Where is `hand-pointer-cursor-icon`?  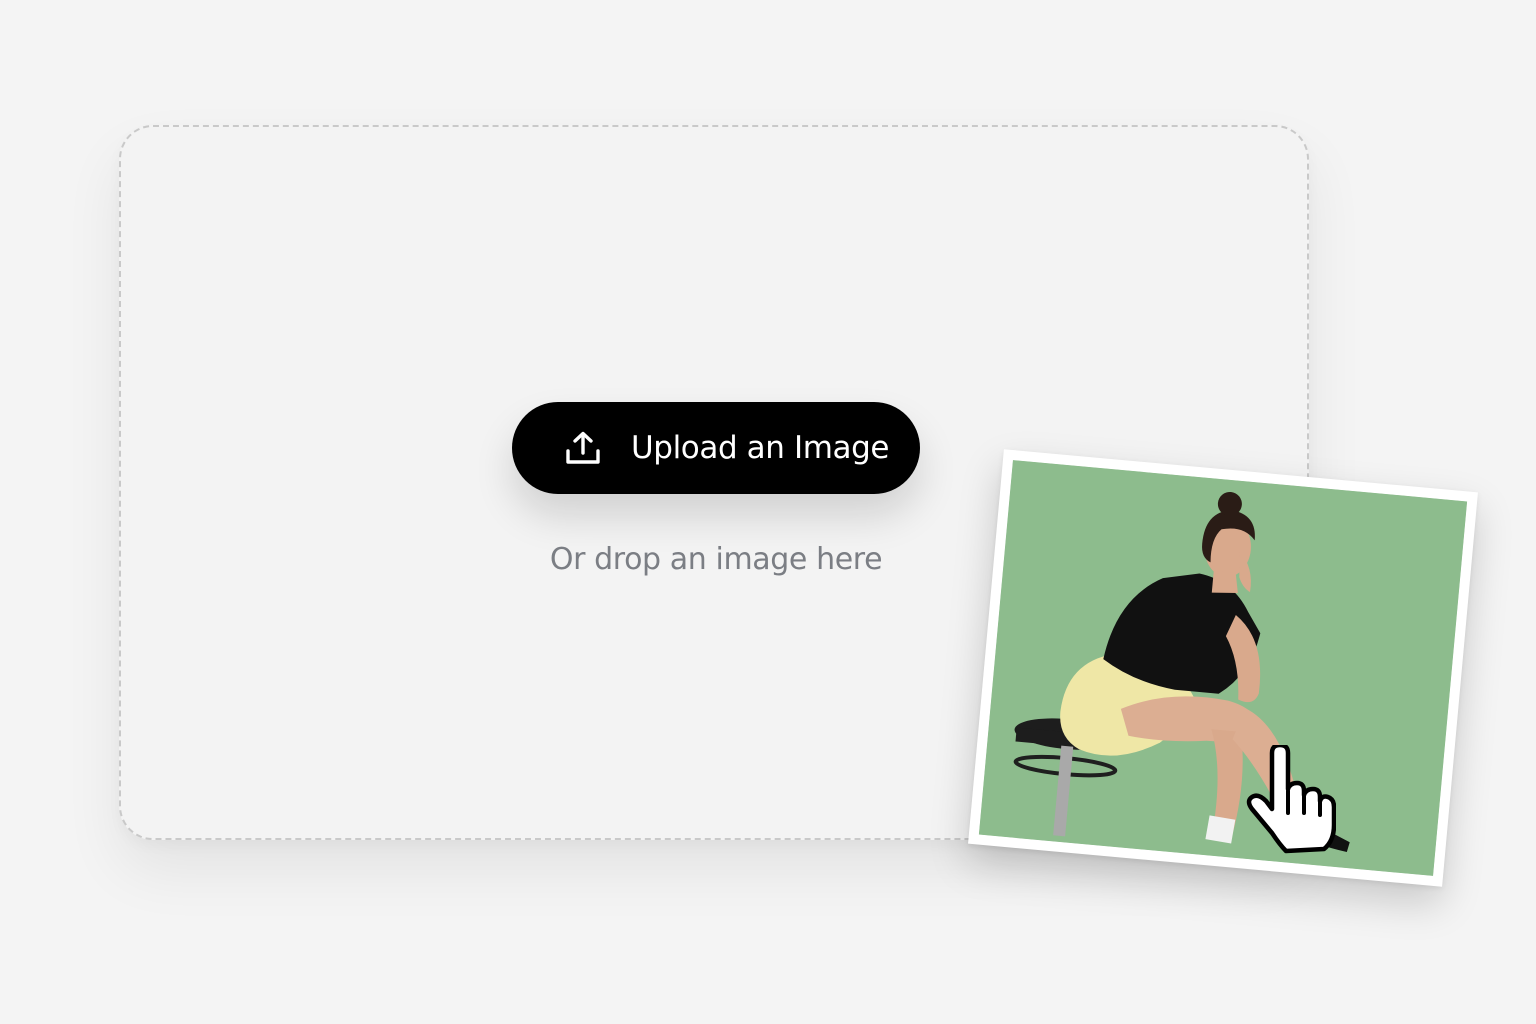
hand-pointer-cursor-icon is located at coordinates (1291, 799).